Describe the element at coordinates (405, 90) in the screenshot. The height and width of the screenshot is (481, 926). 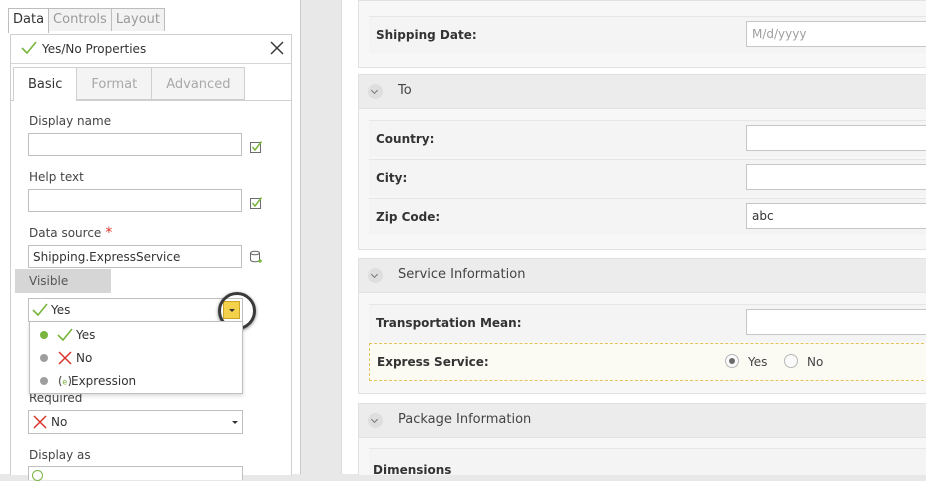
I see `to-section-title: To` at that location.